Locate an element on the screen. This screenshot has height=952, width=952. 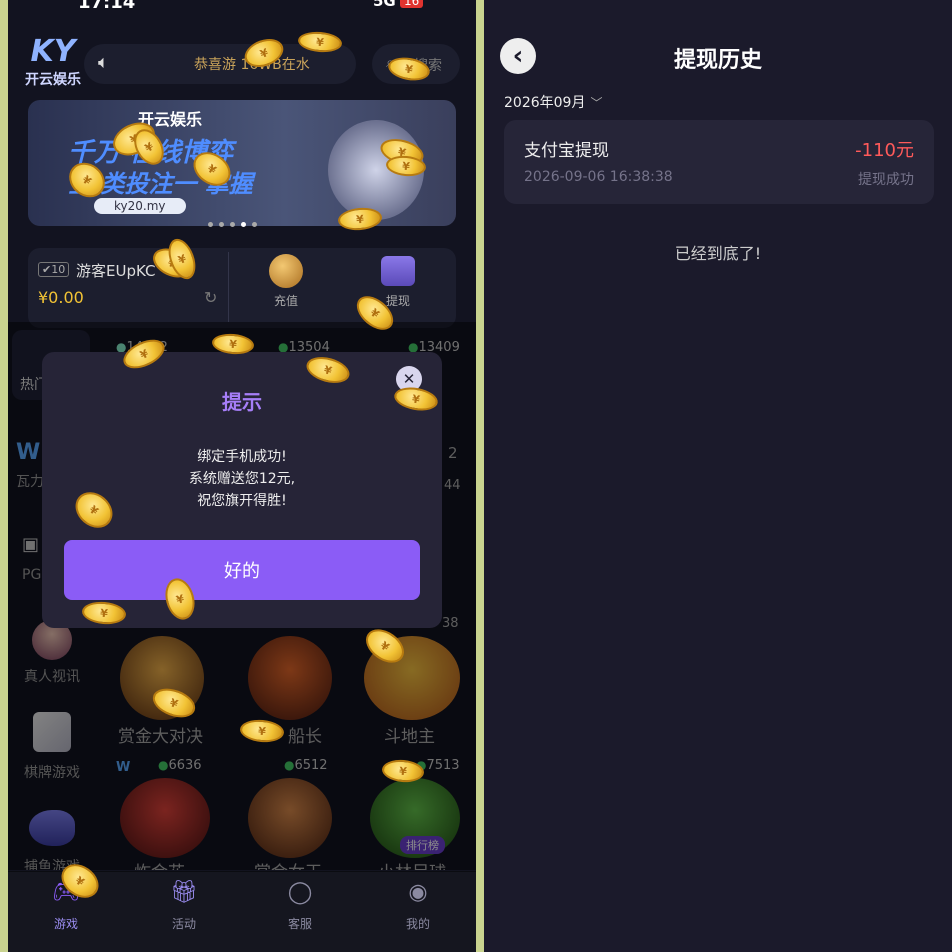
status-time: 17:14 is located at coordinates (107, 6).